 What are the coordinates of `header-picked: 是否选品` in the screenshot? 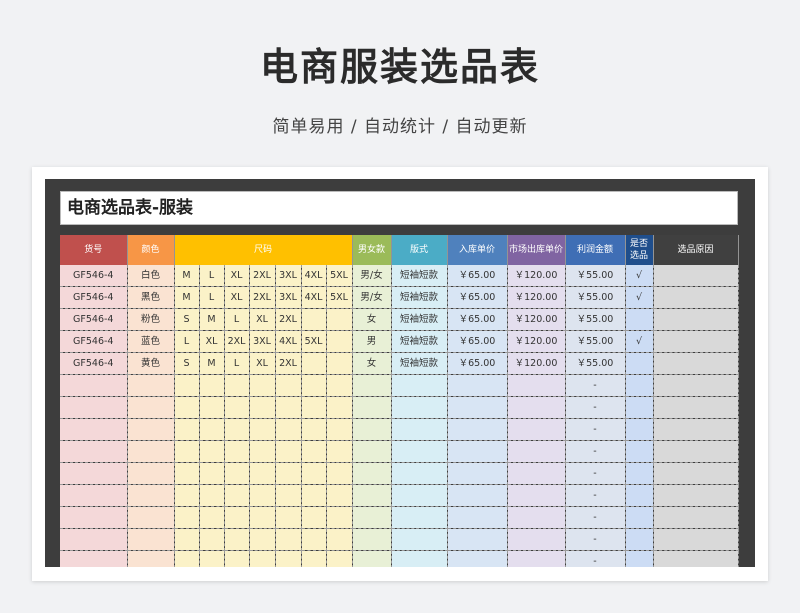 It's located at (639, 250).